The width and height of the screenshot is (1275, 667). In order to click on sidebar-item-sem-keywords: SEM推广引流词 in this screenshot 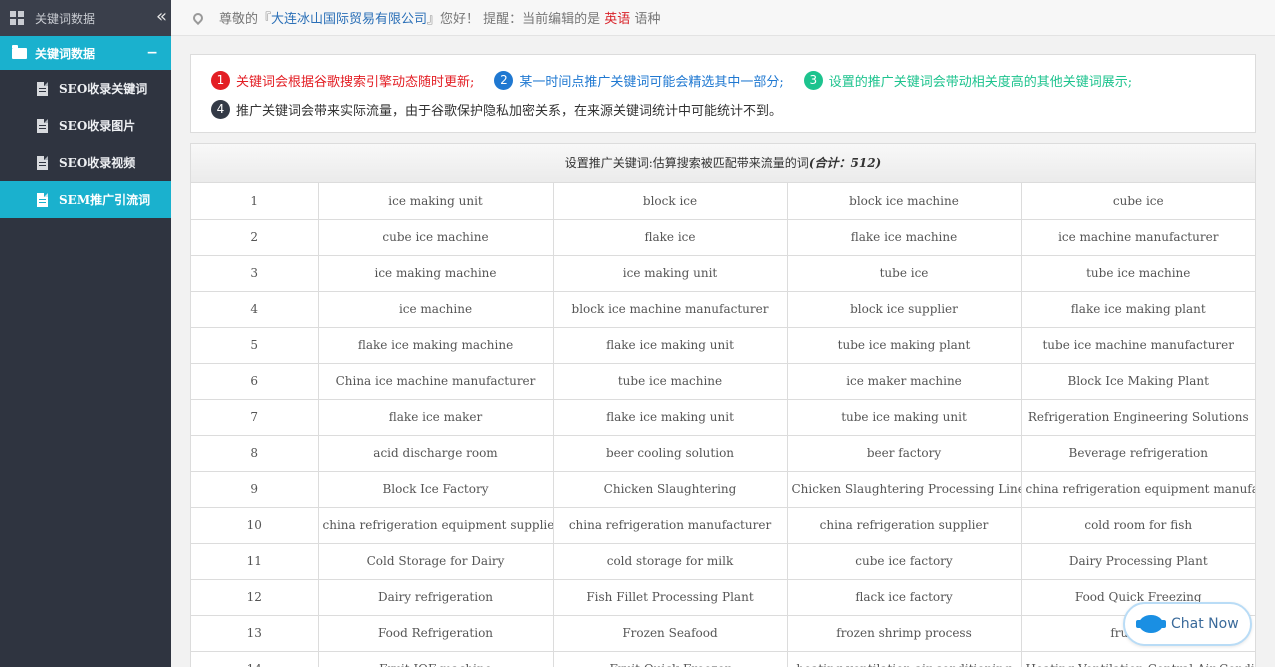, I will do `click(85, 199)`.